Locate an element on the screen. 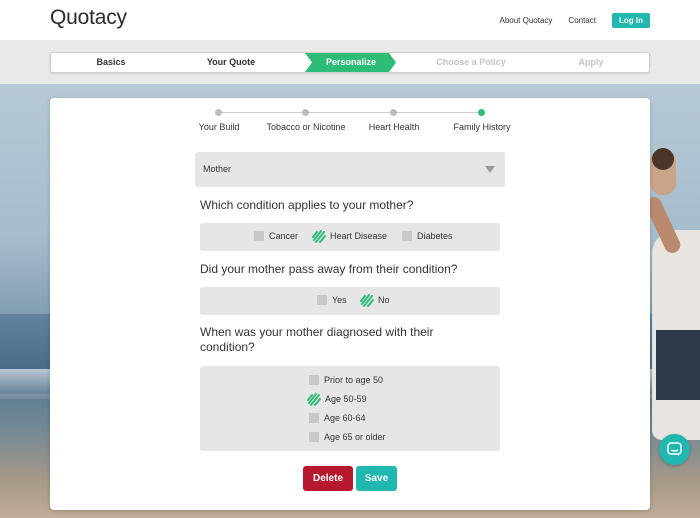  option-label: Age 65 or older is located at coordinates (355, 437).